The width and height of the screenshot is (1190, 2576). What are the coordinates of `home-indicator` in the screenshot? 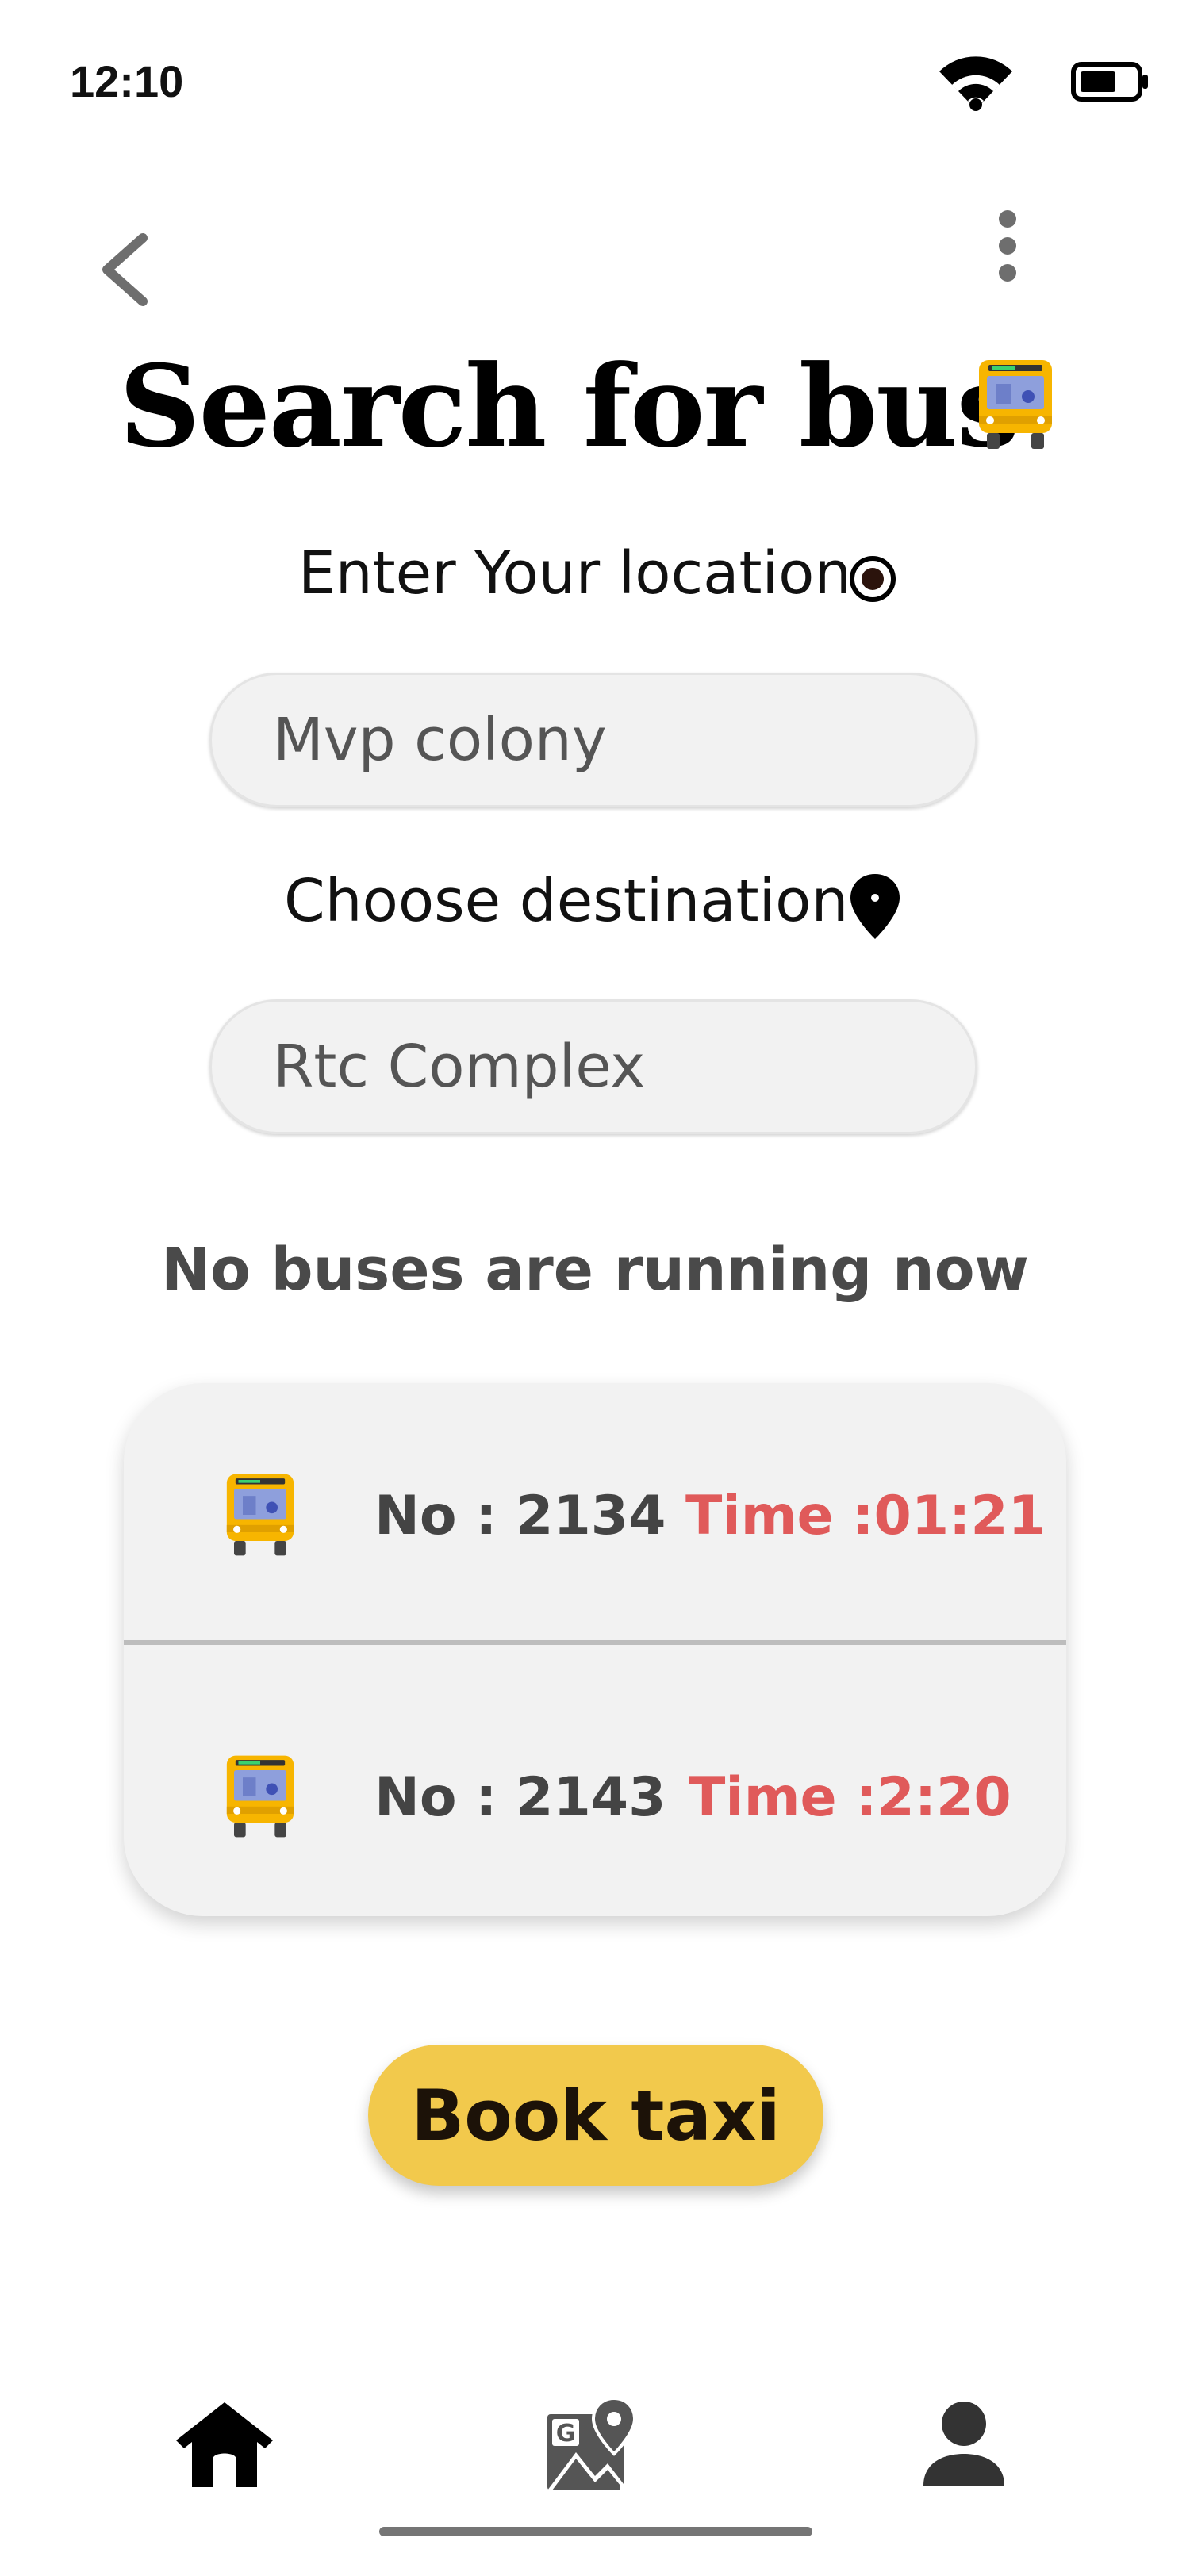 It's located at (595, 2531).